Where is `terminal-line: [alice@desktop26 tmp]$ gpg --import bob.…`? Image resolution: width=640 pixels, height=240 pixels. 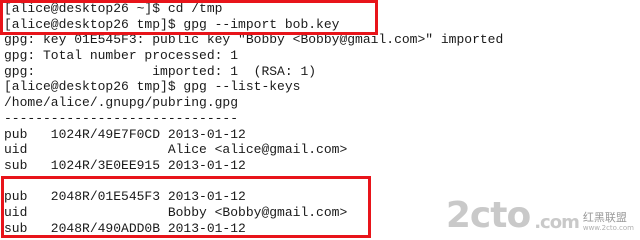 terminal-line: [alice@desktop26 tmp]$ gpg --import bob.… is located at coordinates (172, 24).